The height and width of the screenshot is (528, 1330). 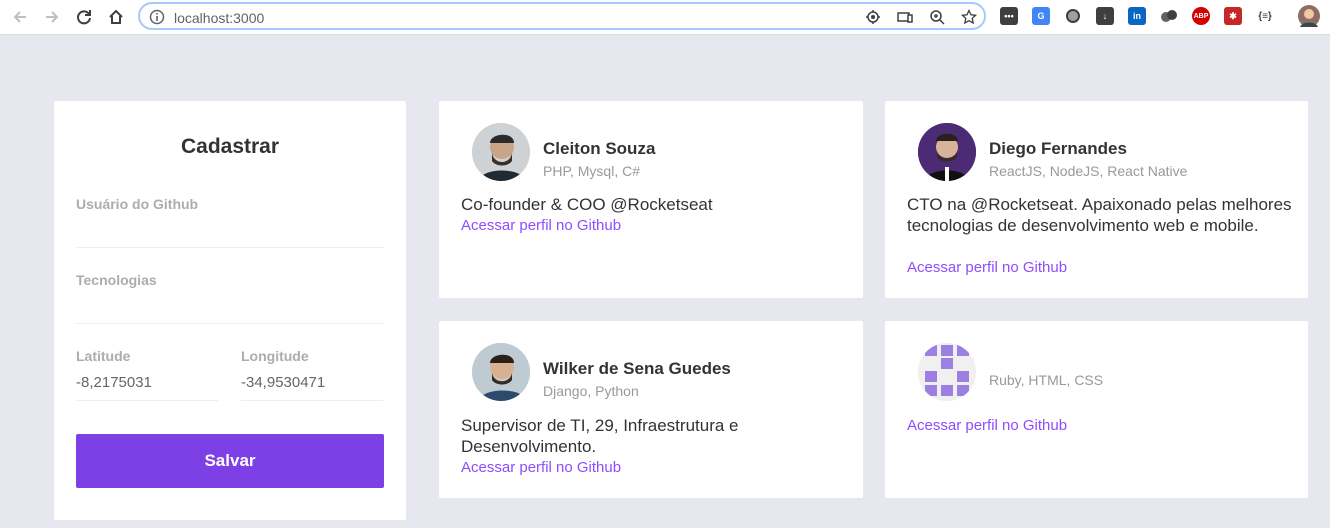 I want to click on dev-bio: Co-founder & COO @Rocketseat, so click(x=587, y=204).